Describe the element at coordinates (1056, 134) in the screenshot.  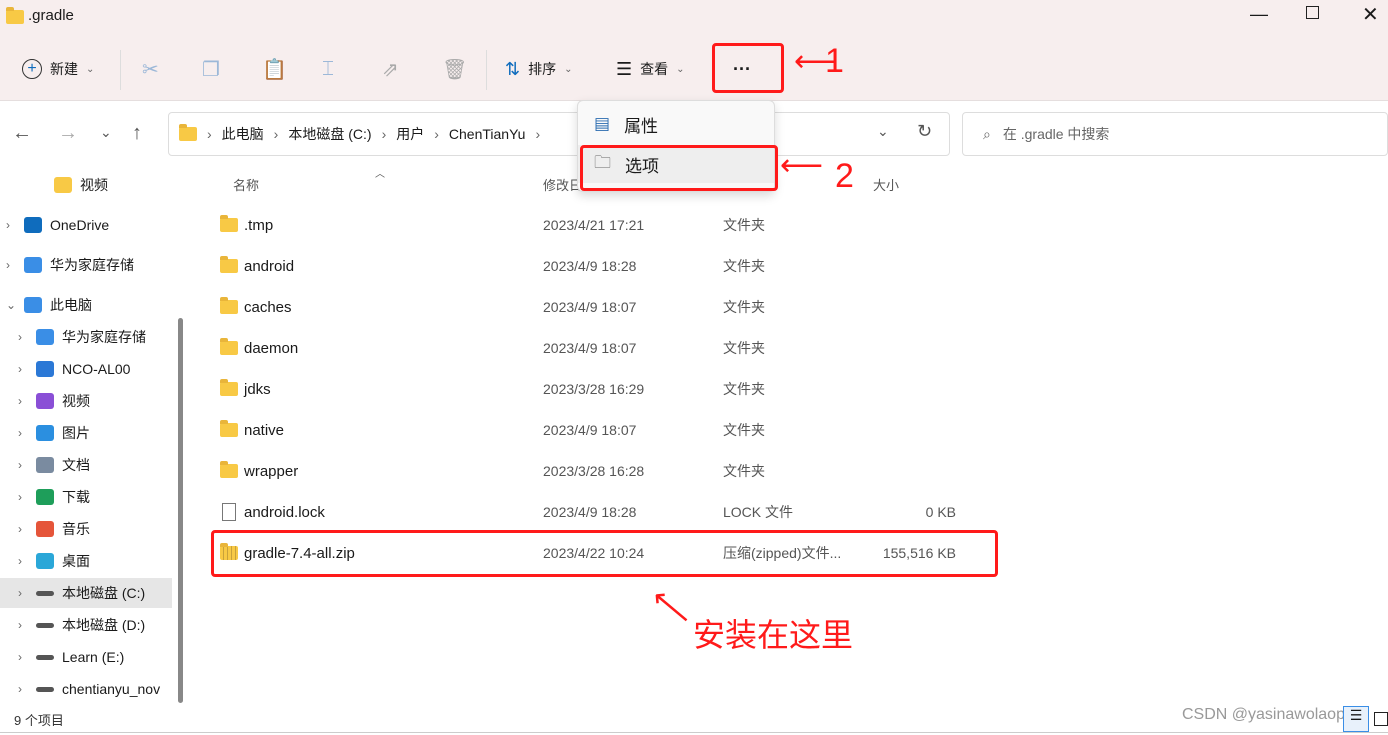
I see `search-input: 在 .gradle 中搜索` at that location.